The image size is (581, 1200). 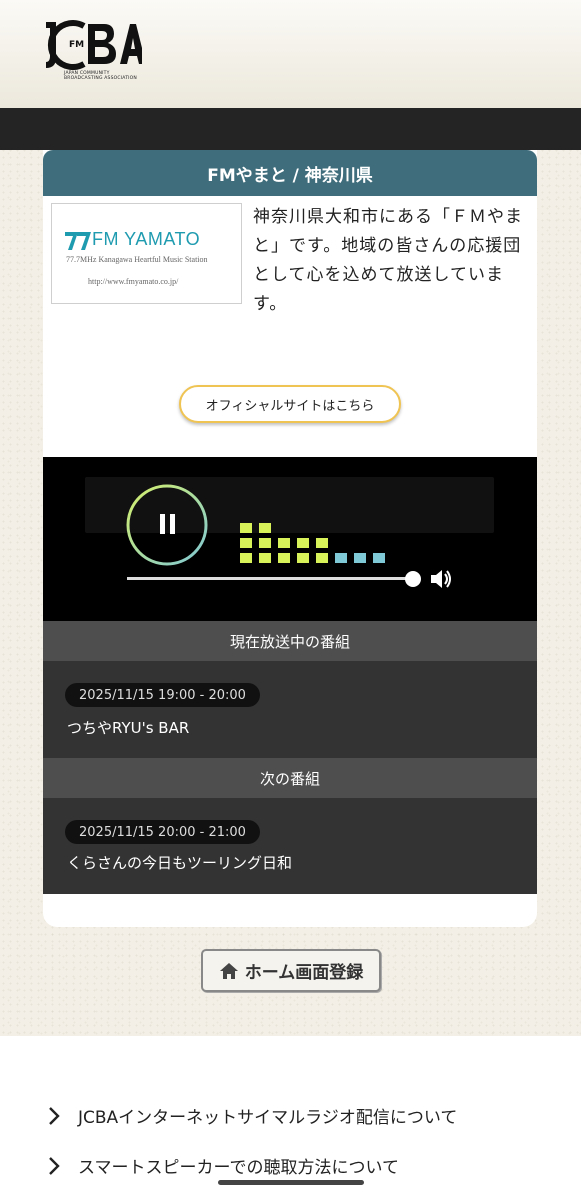 What do you see at coordinates (133, 281) in the screenshot?
I see `station-logo-url: http://www.fmyamato.co.jp/` at bounding box center [133, 281].